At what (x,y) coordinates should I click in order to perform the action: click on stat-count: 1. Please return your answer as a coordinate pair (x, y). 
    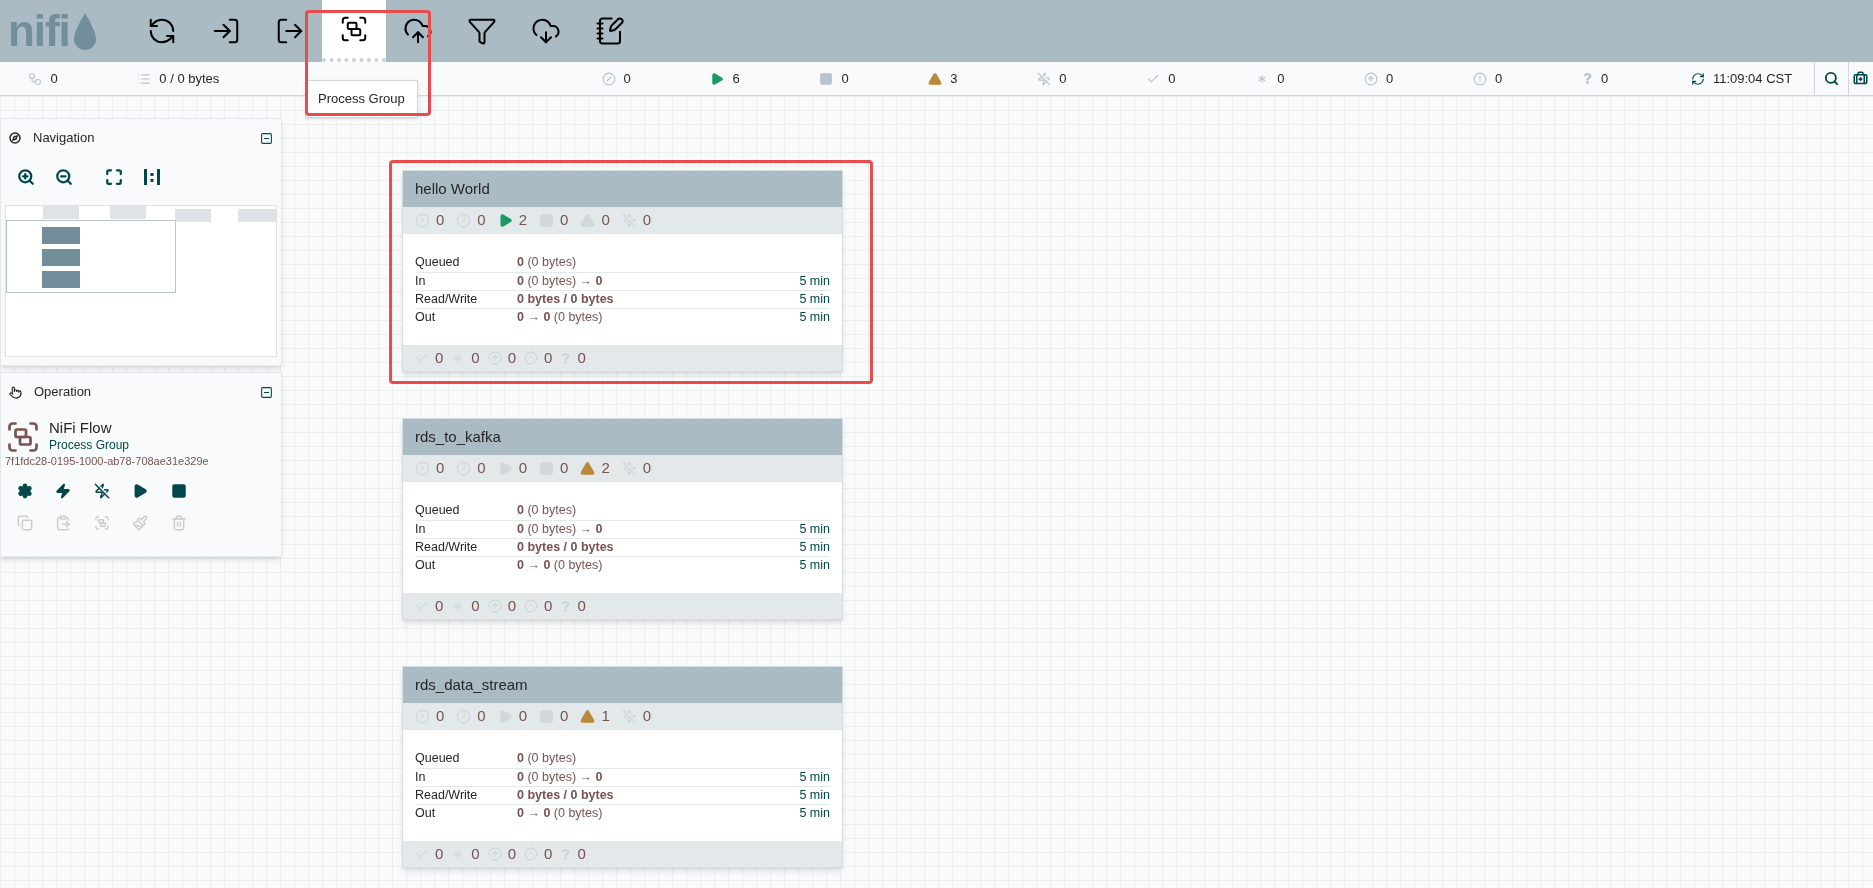
    Looking at the image, I should click on (605, 716).